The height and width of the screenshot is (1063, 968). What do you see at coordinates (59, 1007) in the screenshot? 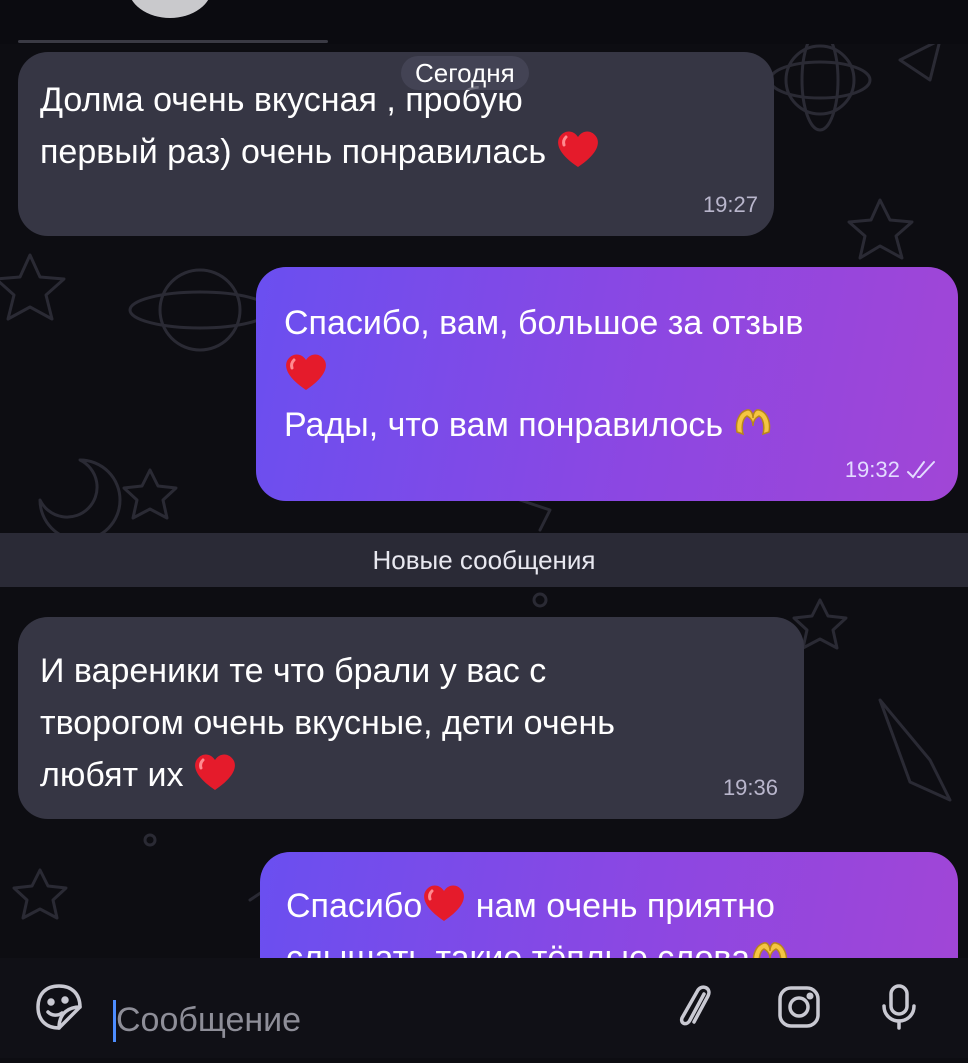
I see `sticker-emoji-icon` at bounding box center [59, 1007].